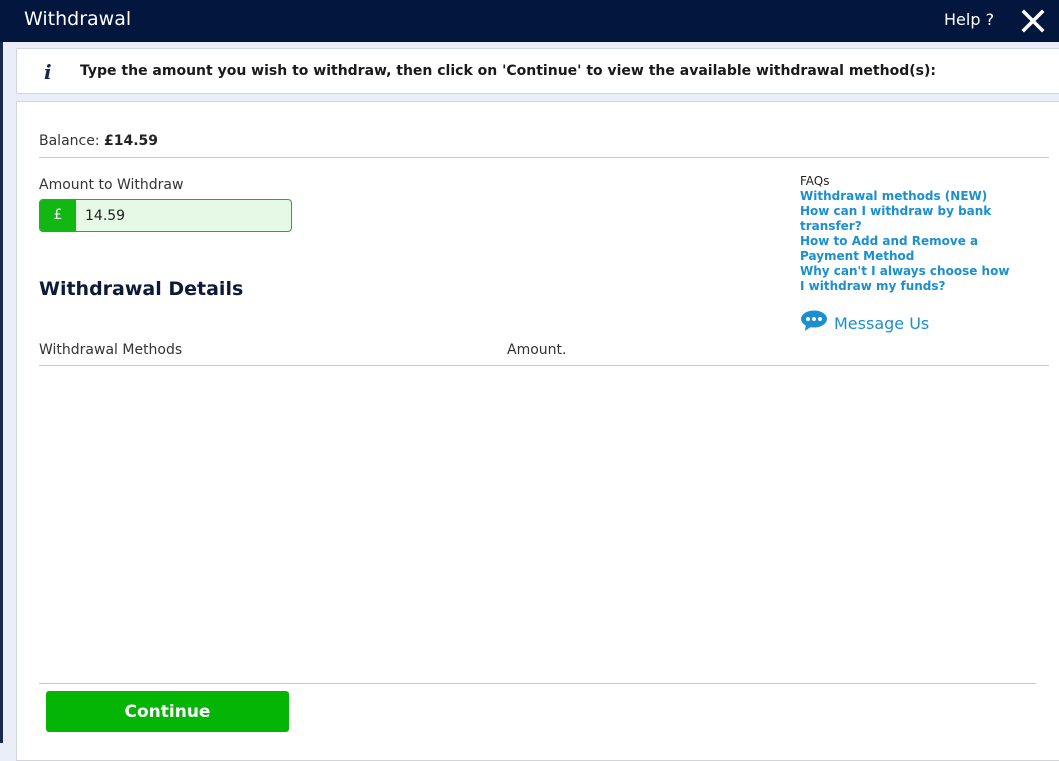  Describe the element at coordinates (141, 289) in the screenshot. I see `withdrawal-details-heading: Withdrawal Details` at that location.